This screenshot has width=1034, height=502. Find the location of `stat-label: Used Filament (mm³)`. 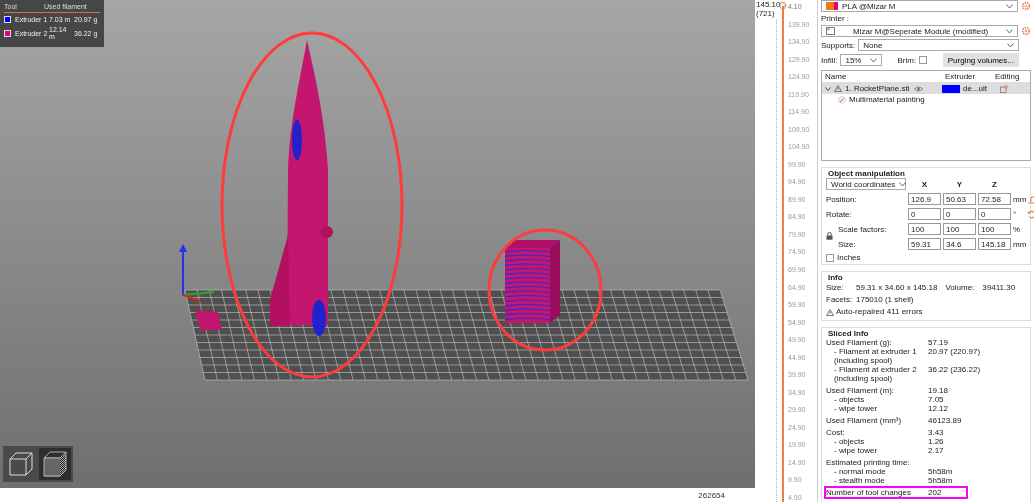

stat-label: Used Filament (mm³) is located at coordinates (864, 420).